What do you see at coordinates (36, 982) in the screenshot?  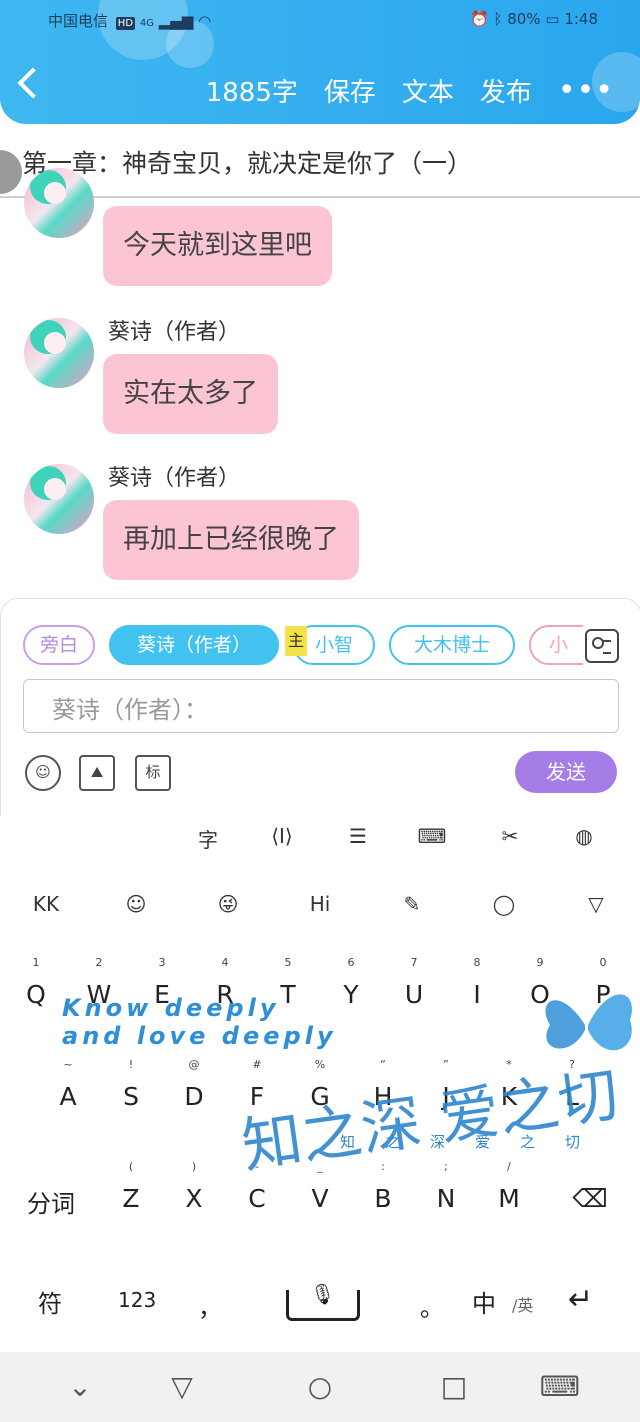 I see `key-q: 1Q` at bounding box center [36, 982].